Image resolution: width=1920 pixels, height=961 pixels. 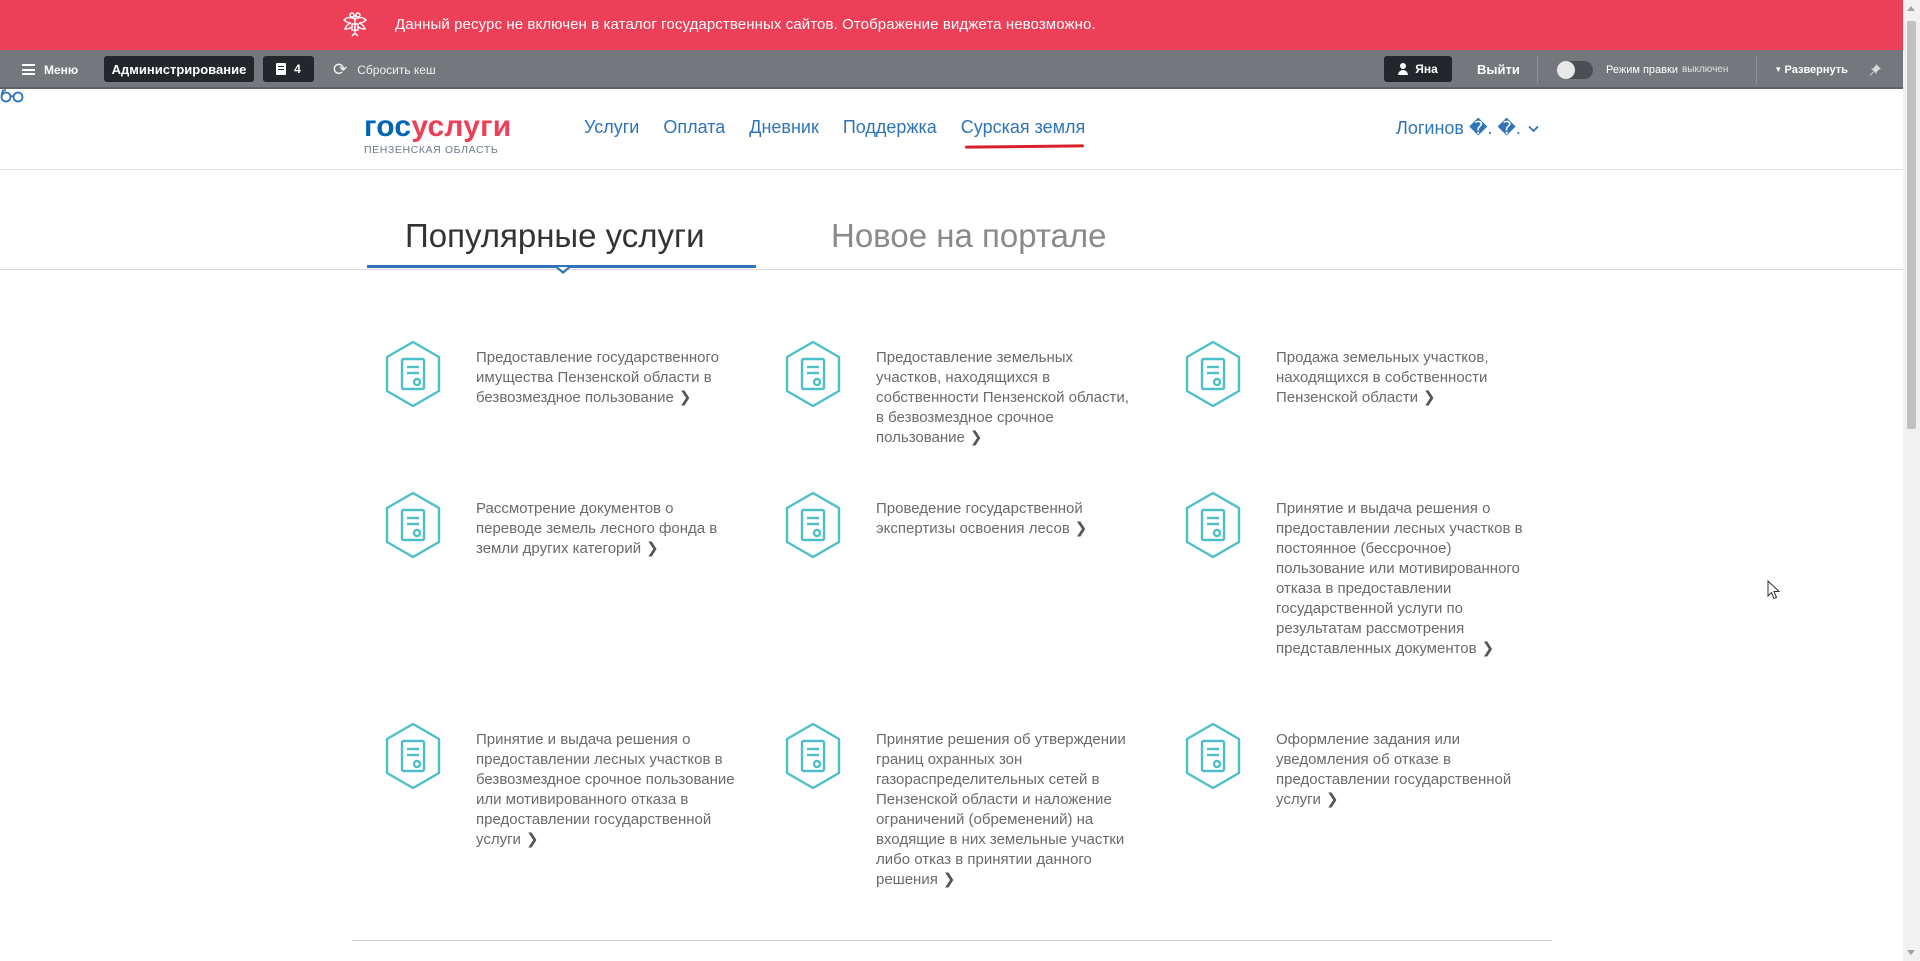 What do you see at coordinates (355, 24) in the screenshot?
I see `coat-of-arms-icon` at bounding box center [355, 24].